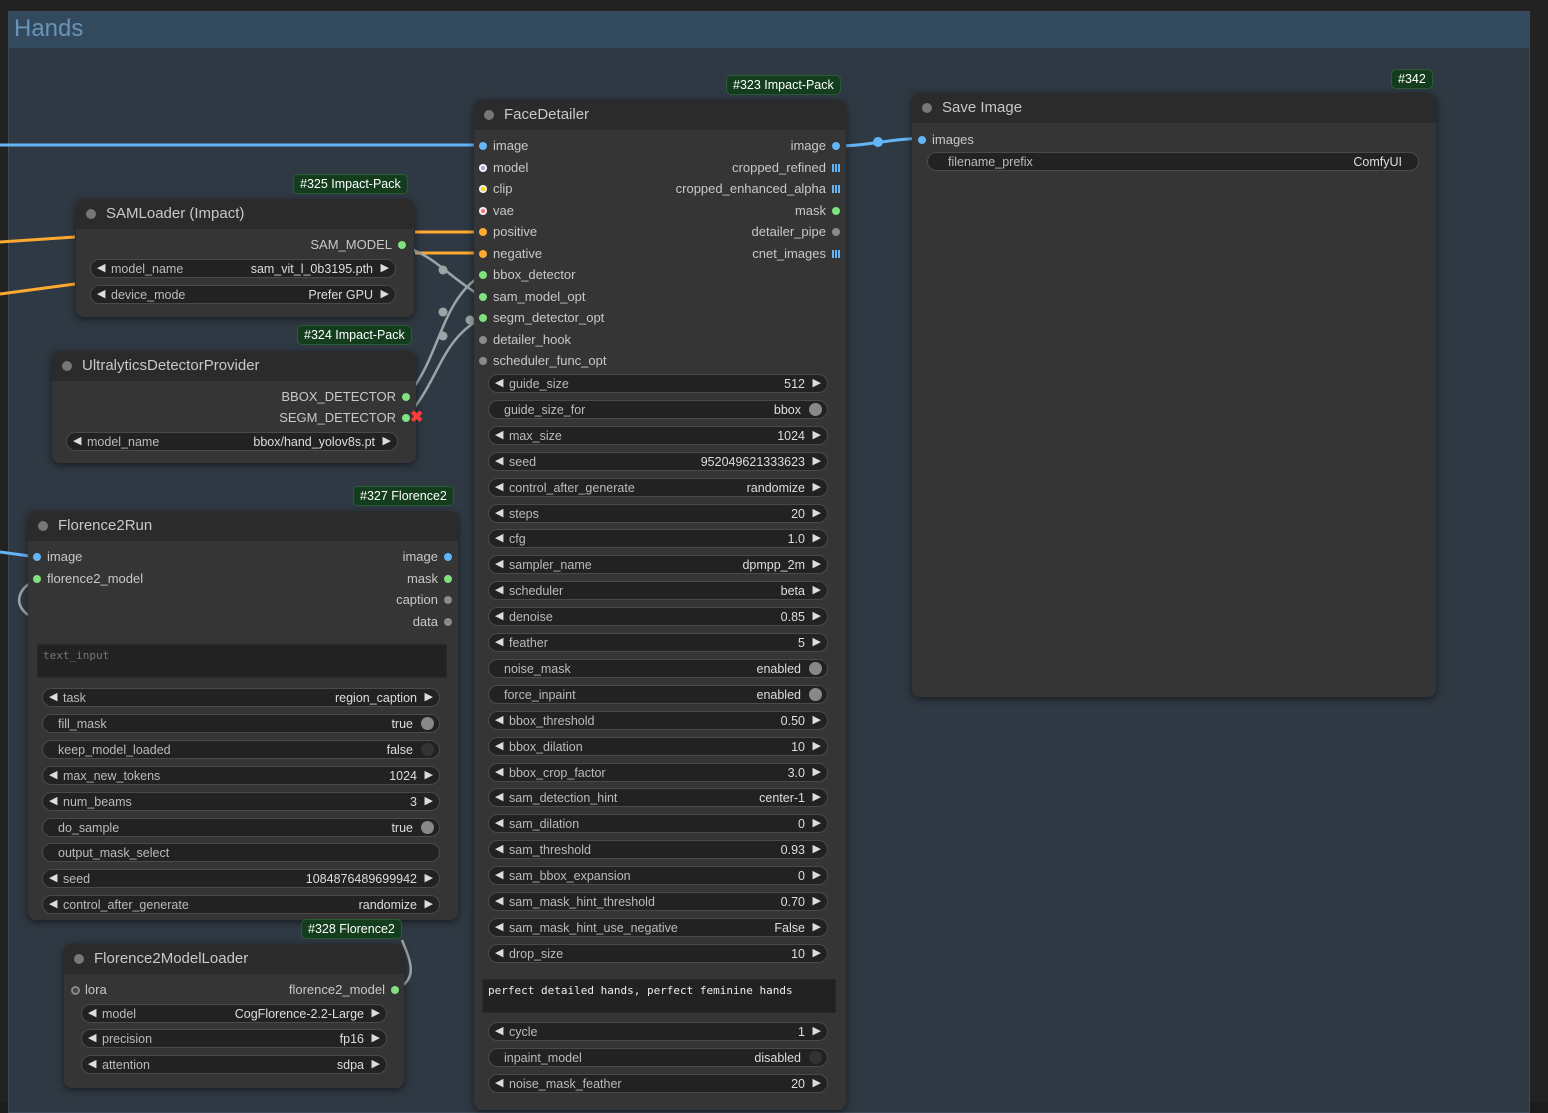  Describe the element at coordinates (241, 853) in the screenshot. I see `widget-output-mask-select: output_mask_select` at that location.